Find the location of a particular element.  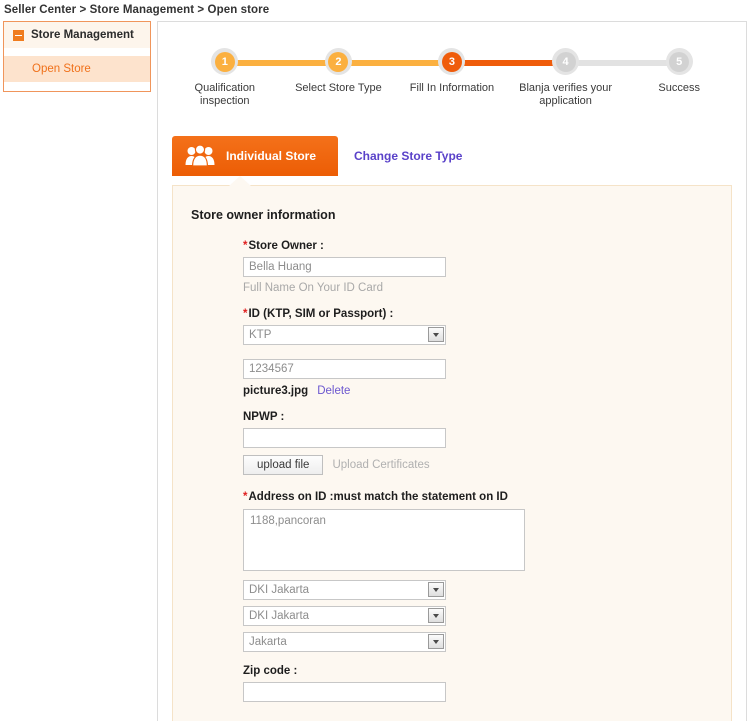

step-3-circle: 3 is located at coordinates (452, 61).